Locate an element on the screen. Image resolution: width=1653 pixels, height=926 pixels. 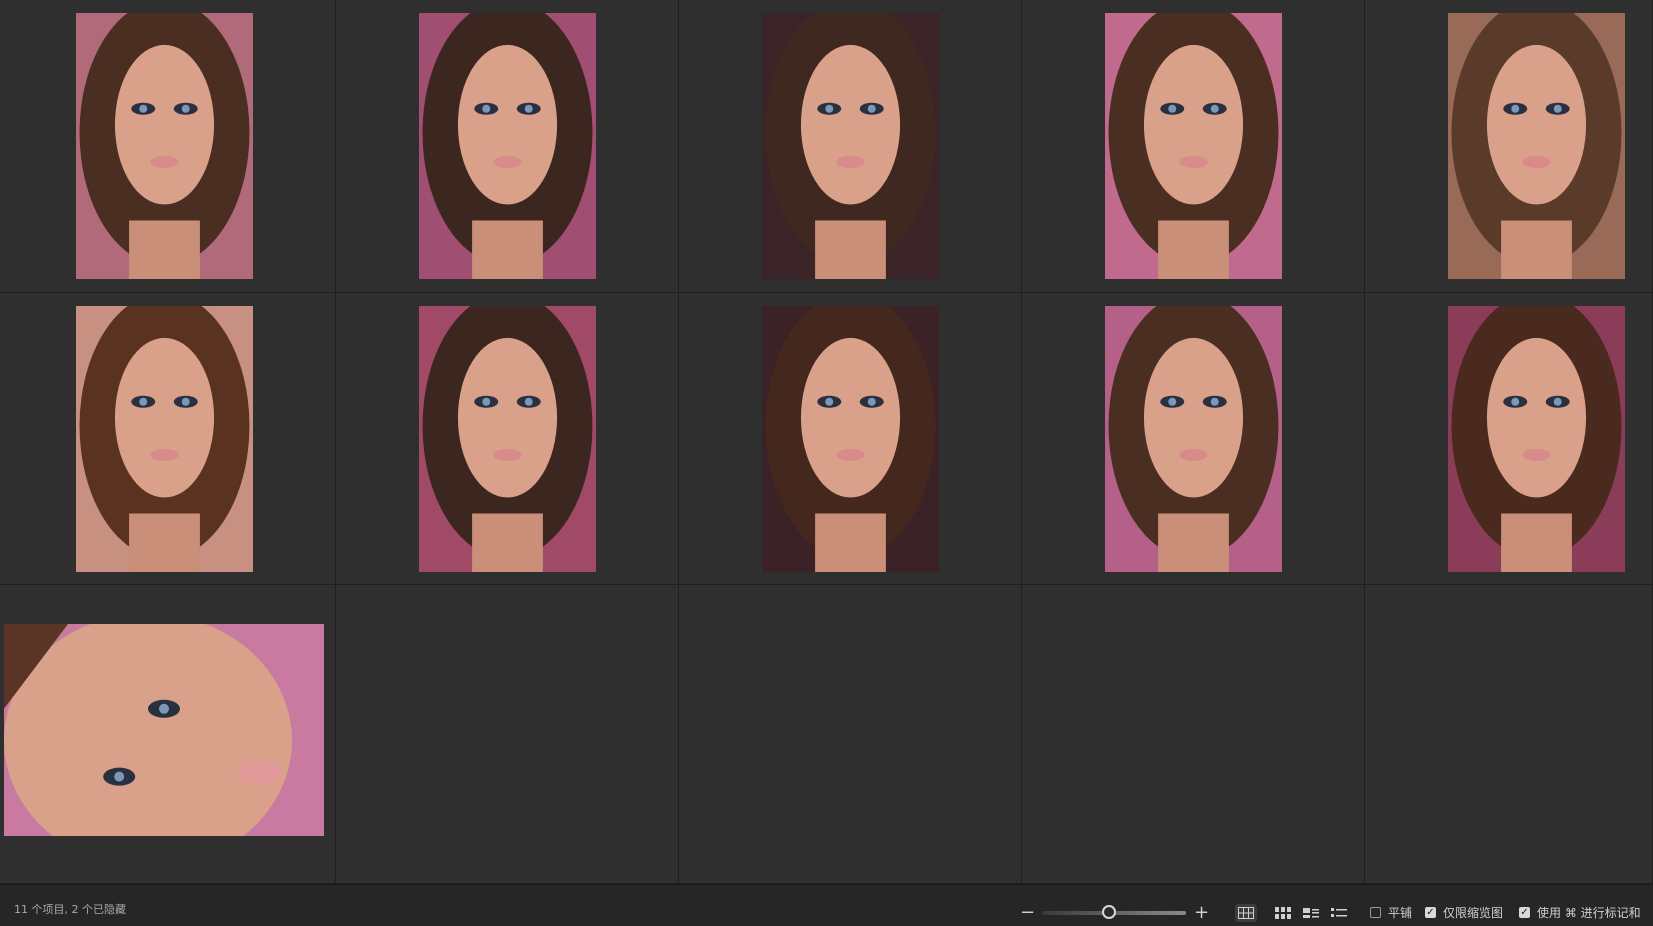
tile-checkbox is located at coordinates (1375, 912).